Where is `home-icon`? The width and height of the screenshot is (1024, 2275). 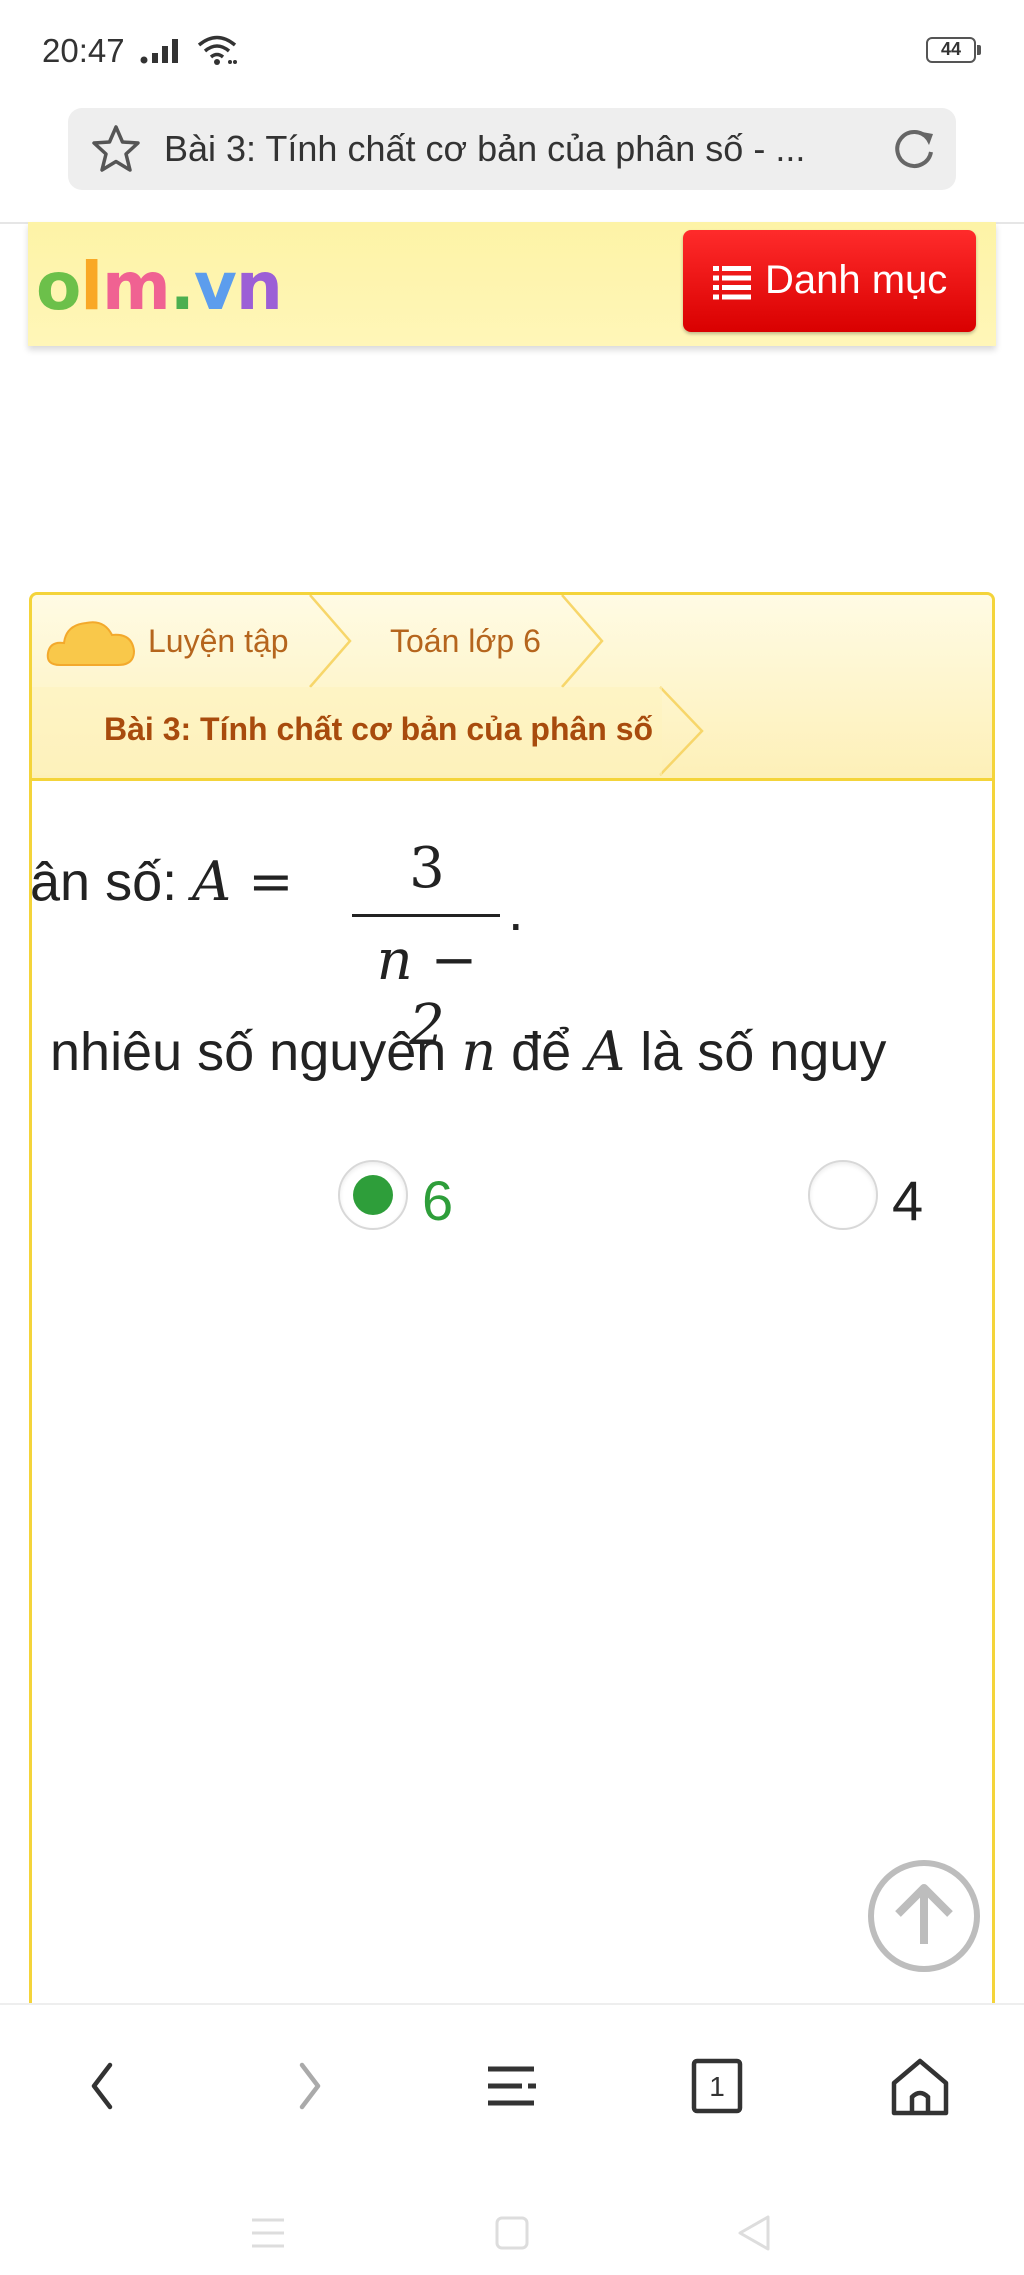 home-icon is located at coordinates (920, 2086).